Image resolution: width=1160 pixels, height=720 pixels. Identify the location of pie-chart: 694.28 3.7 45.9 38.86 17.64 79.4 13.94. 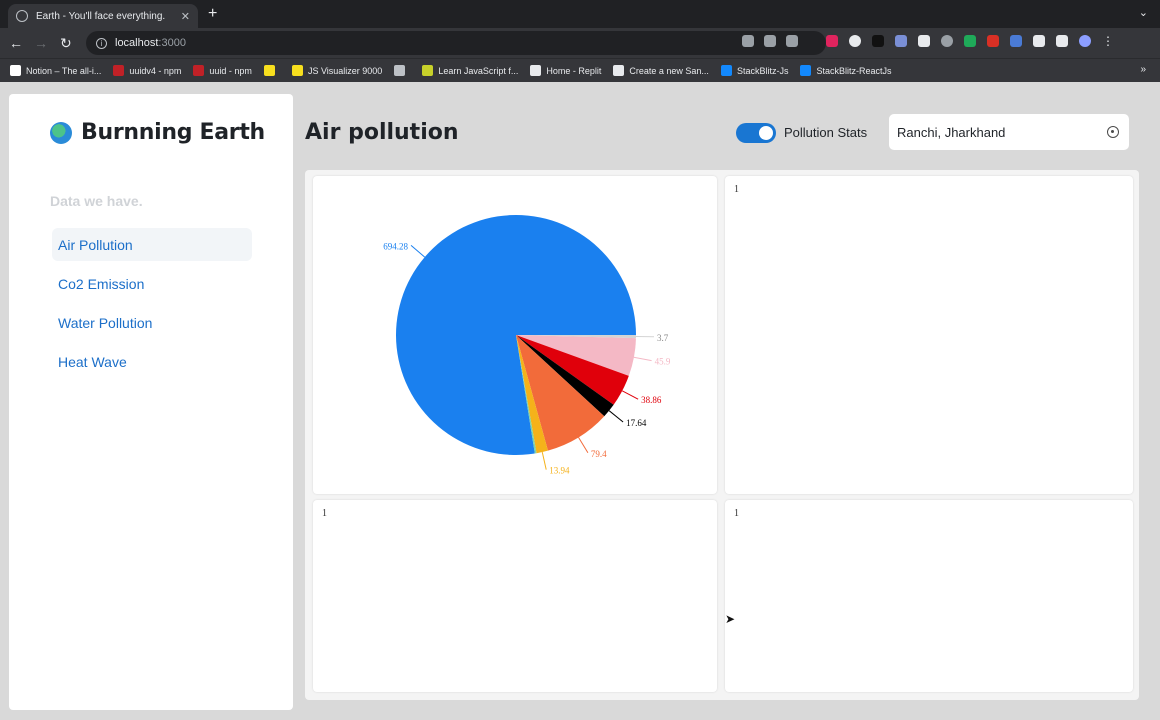
(527, 345).